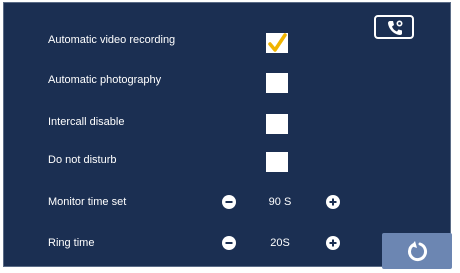 The height and width of the screenshot is (273, 460). Describe the element at coordinates (277, 162) in the screenshot. I see `dnd-checkbox` at that location.